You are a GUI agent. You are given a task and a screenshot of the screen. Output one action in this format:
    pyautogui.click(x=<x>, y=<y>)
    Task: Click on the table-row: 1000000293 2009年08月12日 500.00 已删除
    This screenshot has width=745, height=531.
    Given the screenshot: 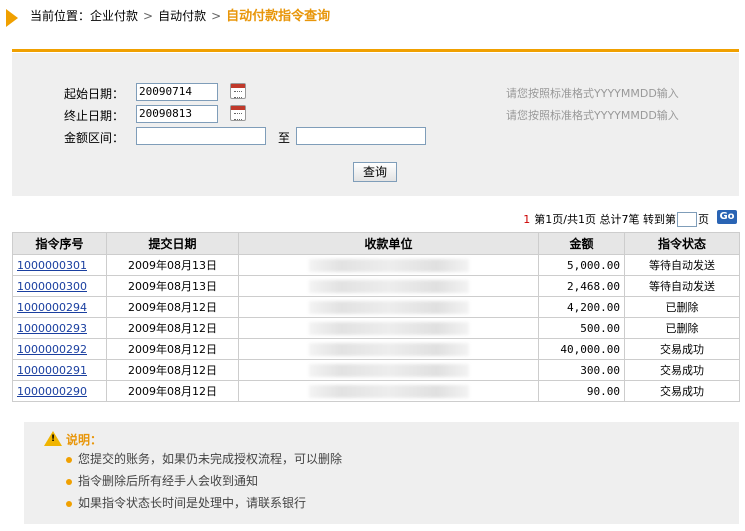 What is the action you would take?
    pyautogui.click(x=376, y=328)
    